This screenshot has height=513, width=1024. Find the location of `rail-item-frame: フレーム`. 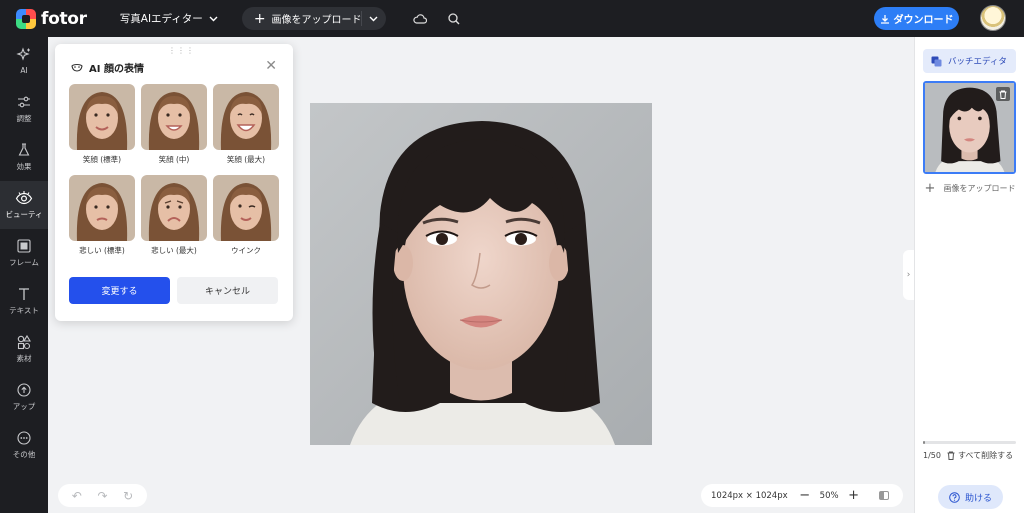

rail-item-frame: フレーム is located at coordinates (24, 253).